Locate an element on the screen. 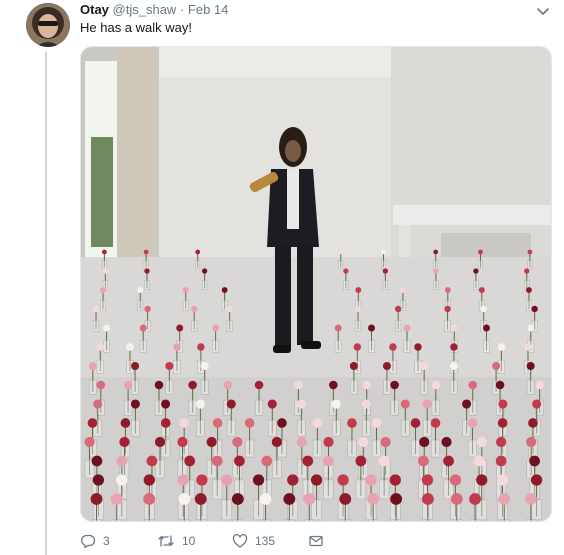 The width and height of the screenshot is (564, 555). chevron-down-icon is located at coordinates (543, 11).